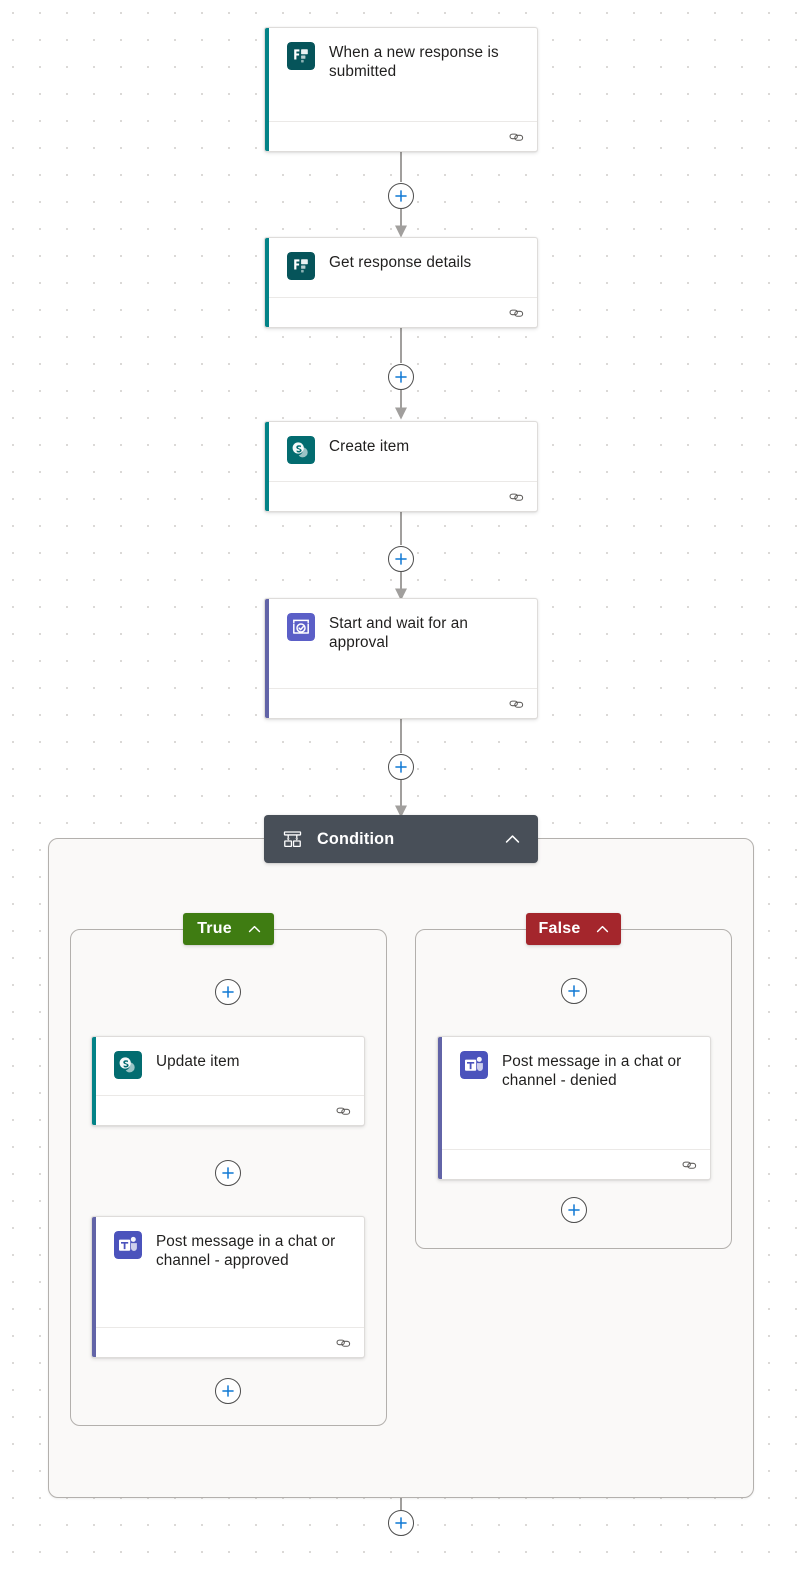 This screenshot has height=1569, width=800. I want to click on node-start-and-wait-for-an-approval: Start and wait for an approval, so click(401, 658).